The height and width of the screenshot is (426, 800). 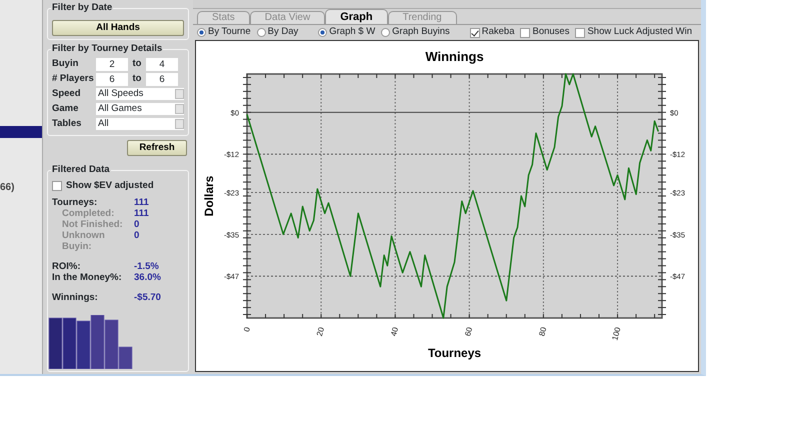 I want to click on stat-label: Unknown Buyin:, so click(x=83, y=241).